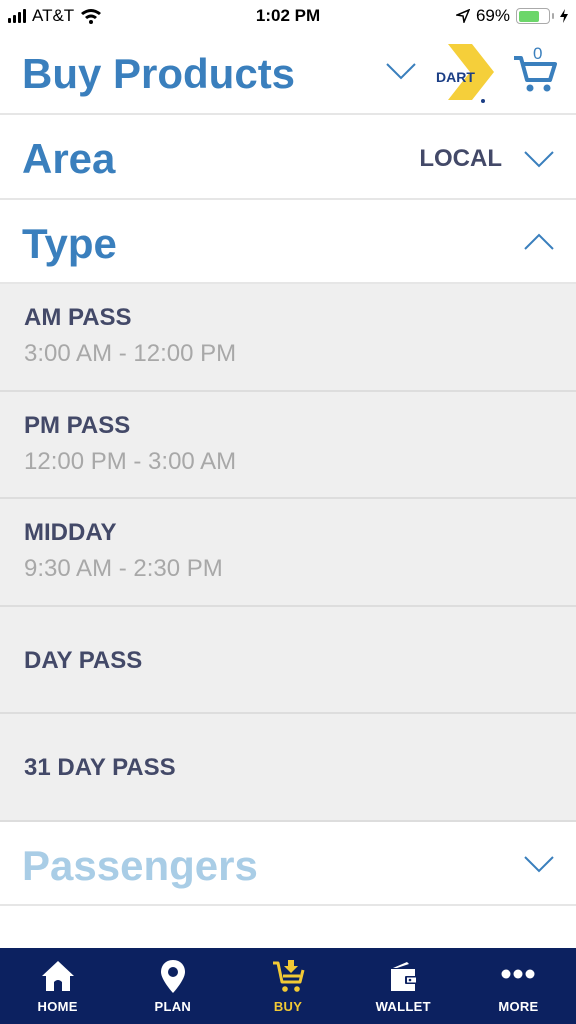  Describe the element at coordinates (123, 568) in the screenshot. I see `option-time: 9:30 AM - 2:30 PM` at that location.